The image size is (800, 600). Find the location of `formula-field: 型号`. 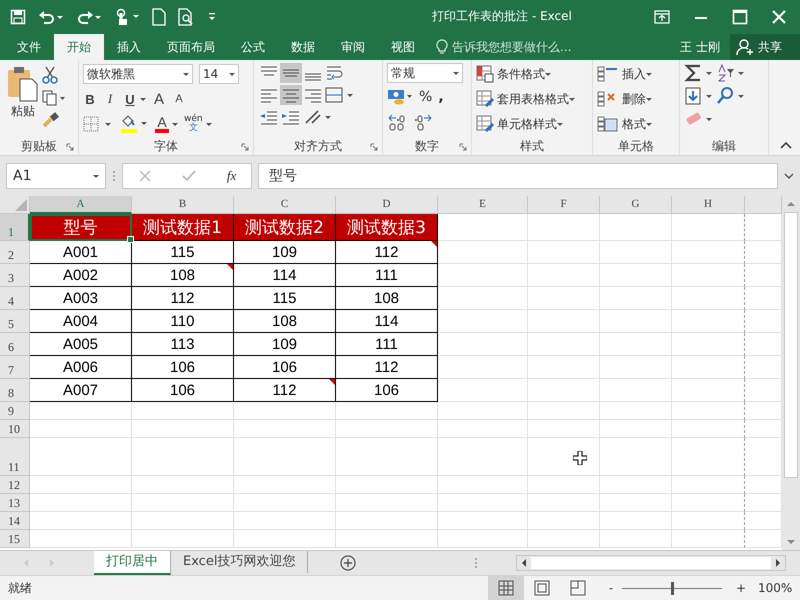

formula-field: 型号 is located at coordinates (518, 176).